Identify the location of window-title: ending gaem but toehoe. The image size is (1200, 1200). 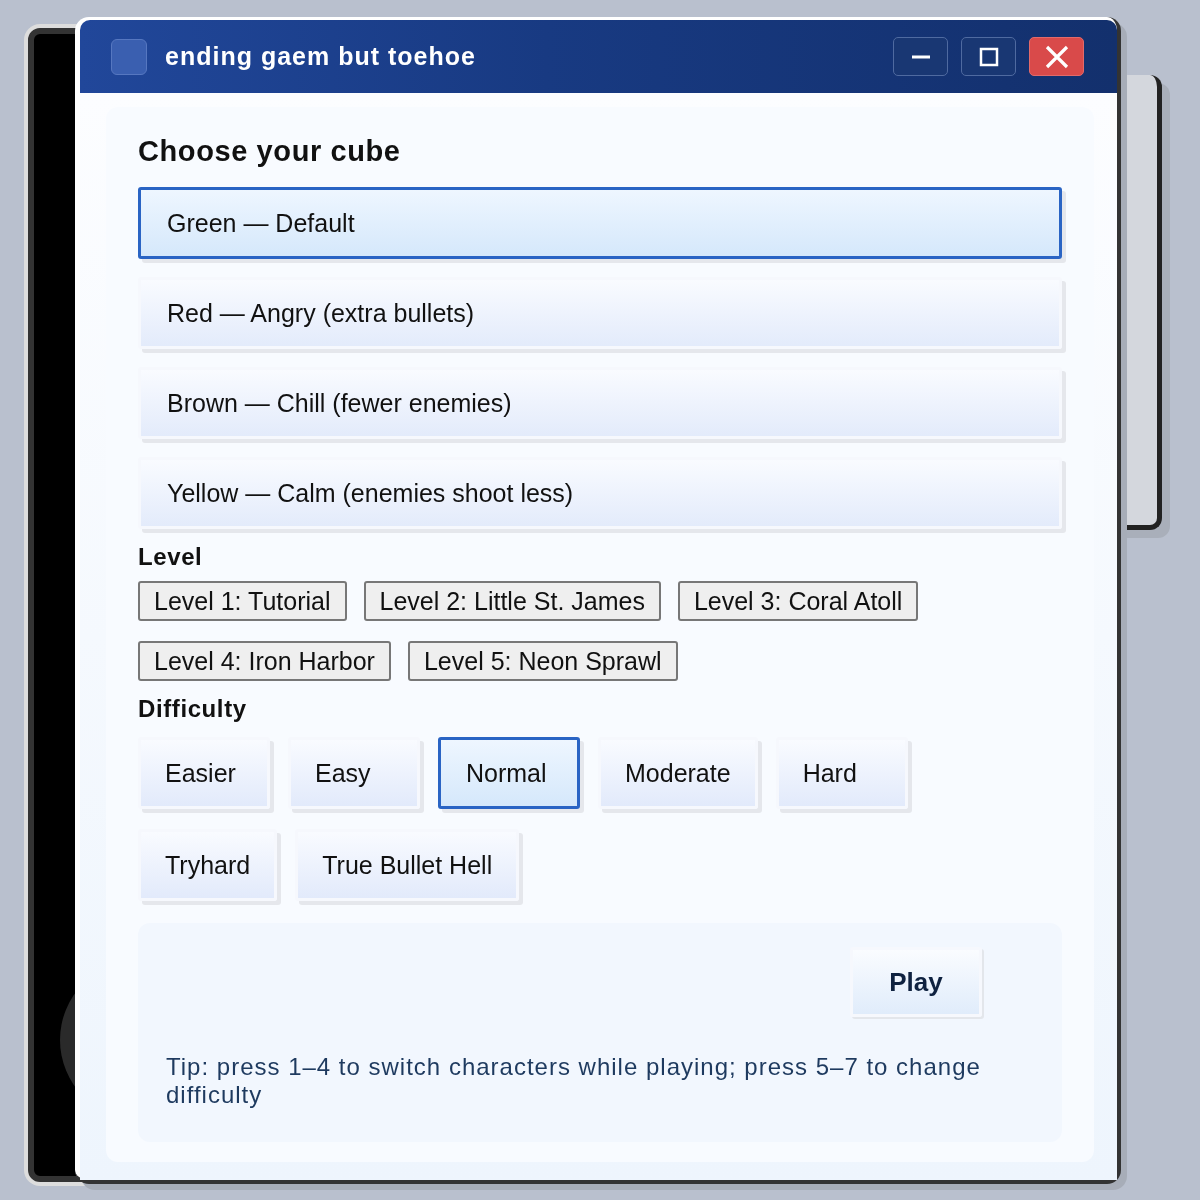
(321, 56).